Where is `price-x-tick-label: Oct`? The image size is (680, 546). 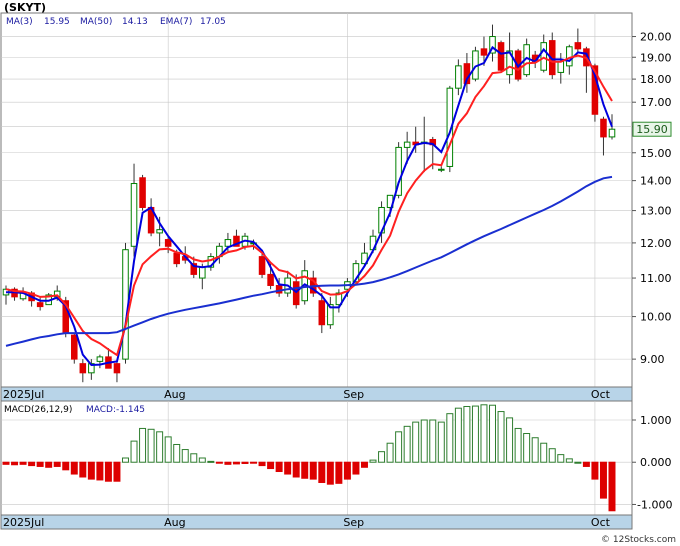 price-x-tick-label: Oct is located at coordinates (601, 394).